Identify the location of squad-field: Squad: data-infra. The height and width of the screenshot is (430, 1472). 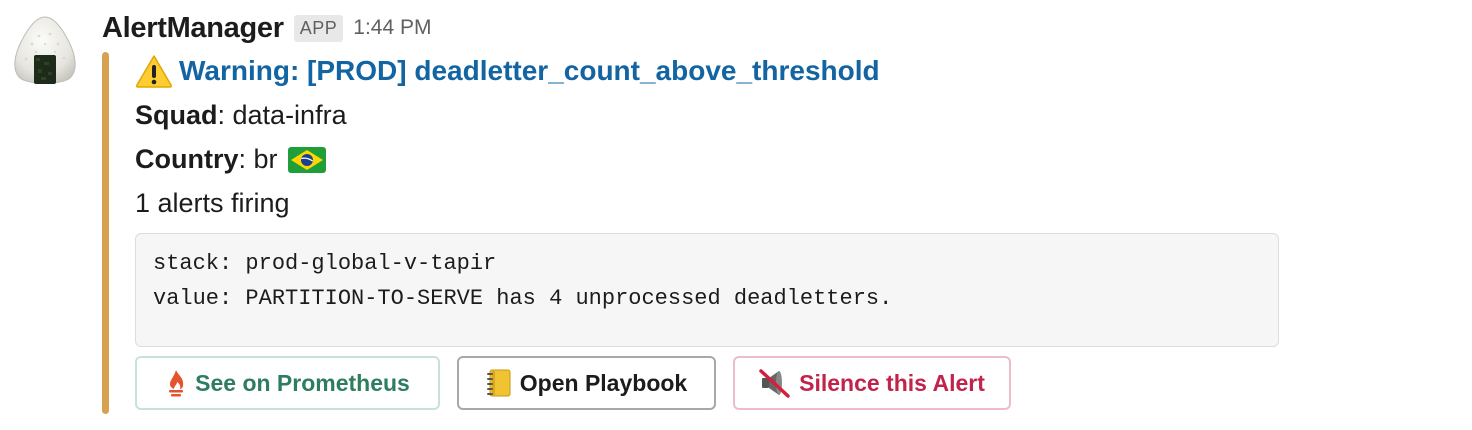
(241, 115).